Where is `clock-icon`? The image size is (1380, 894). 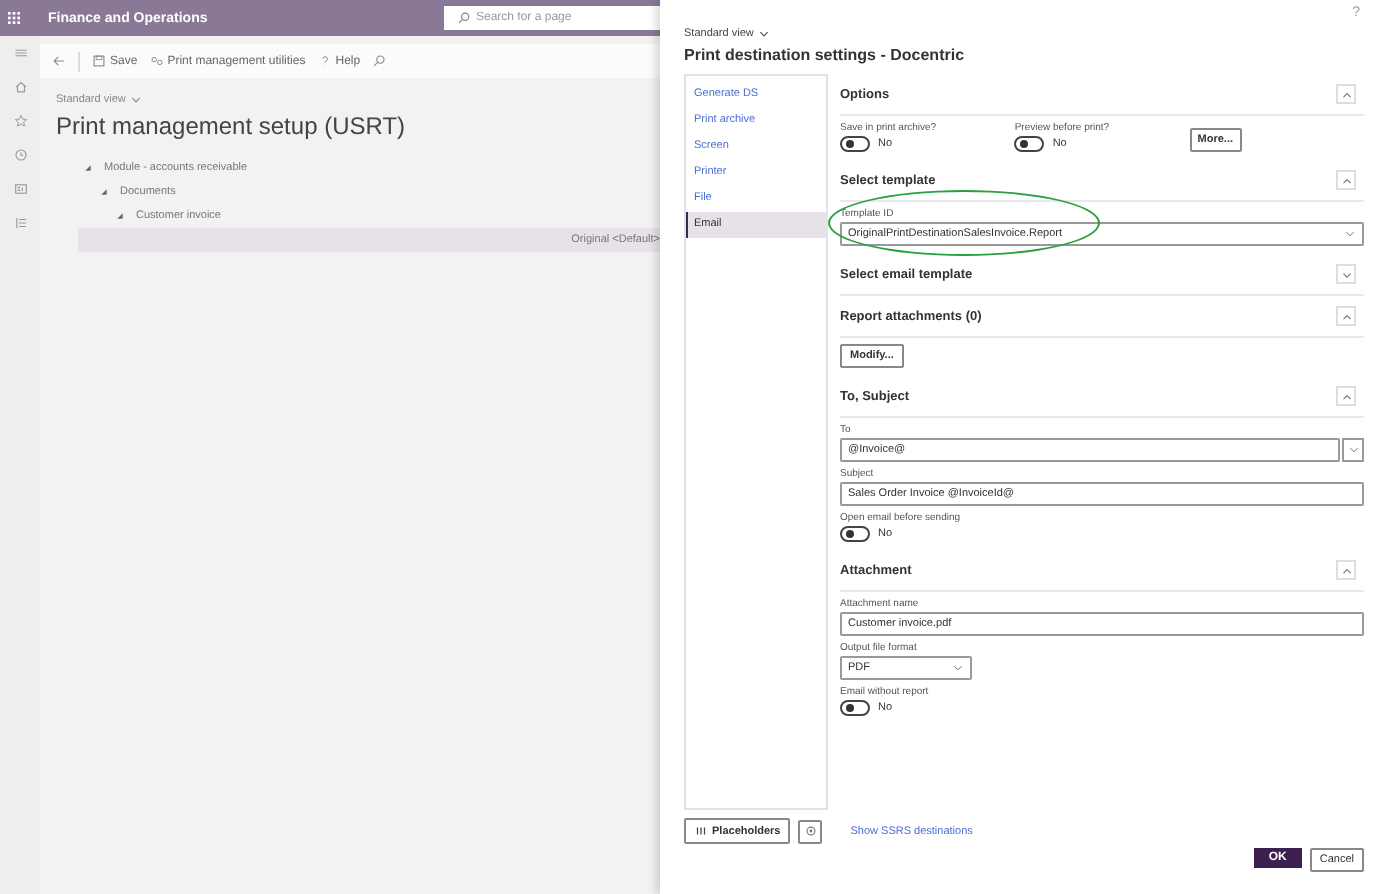 clock-icon is located at coordinates (20, 155).